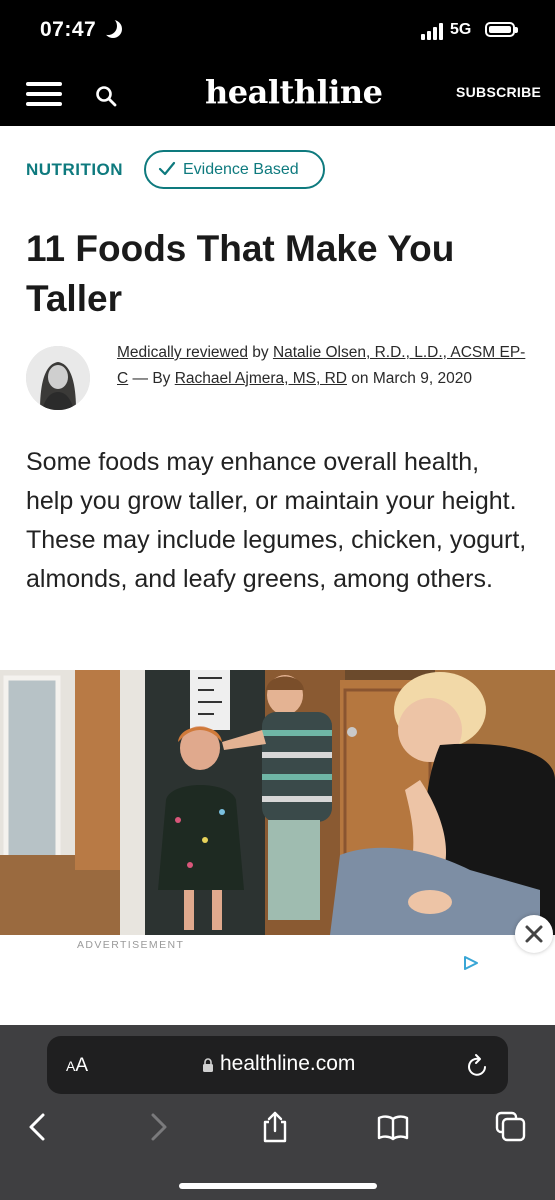 This screenshot has width=555, height=1200. I want to click on bookmarks-icon, so click(393, 1127).